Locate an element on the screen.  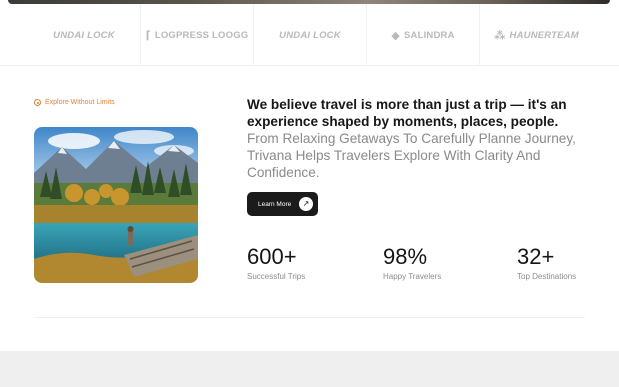
stat-value: 600+ is located at coordinates (272, 256).